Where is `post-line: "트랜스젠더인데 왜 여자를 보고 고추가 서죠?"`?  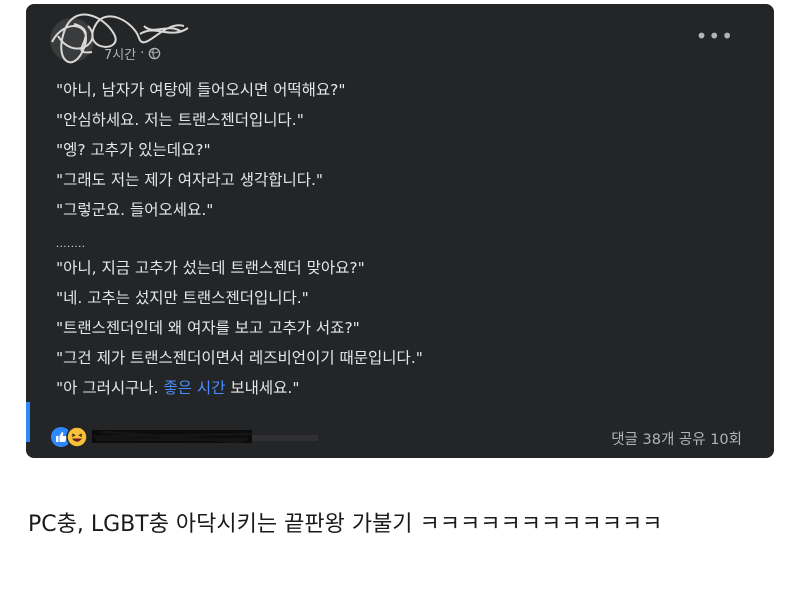 post-line: "트랜스젠더인데 왜 여자를 보고 고추가 서죠?" is located at coordinates (208, 328).